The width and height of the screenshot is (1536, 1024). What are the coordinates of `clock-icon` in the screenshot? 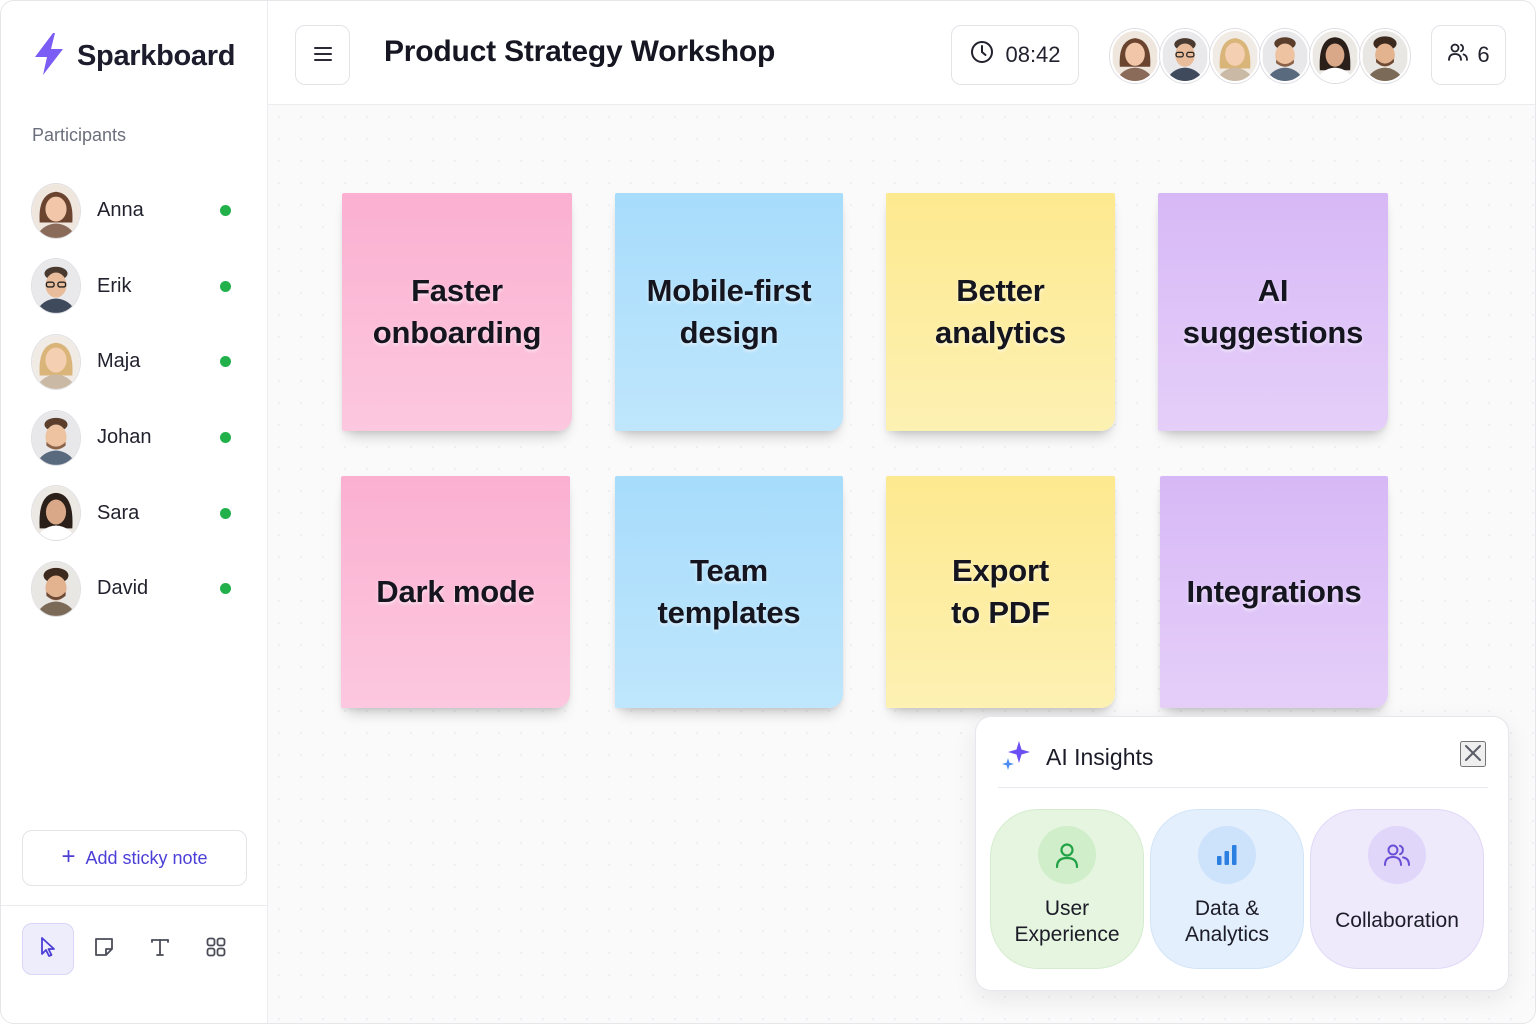 It's located at (982, 55).